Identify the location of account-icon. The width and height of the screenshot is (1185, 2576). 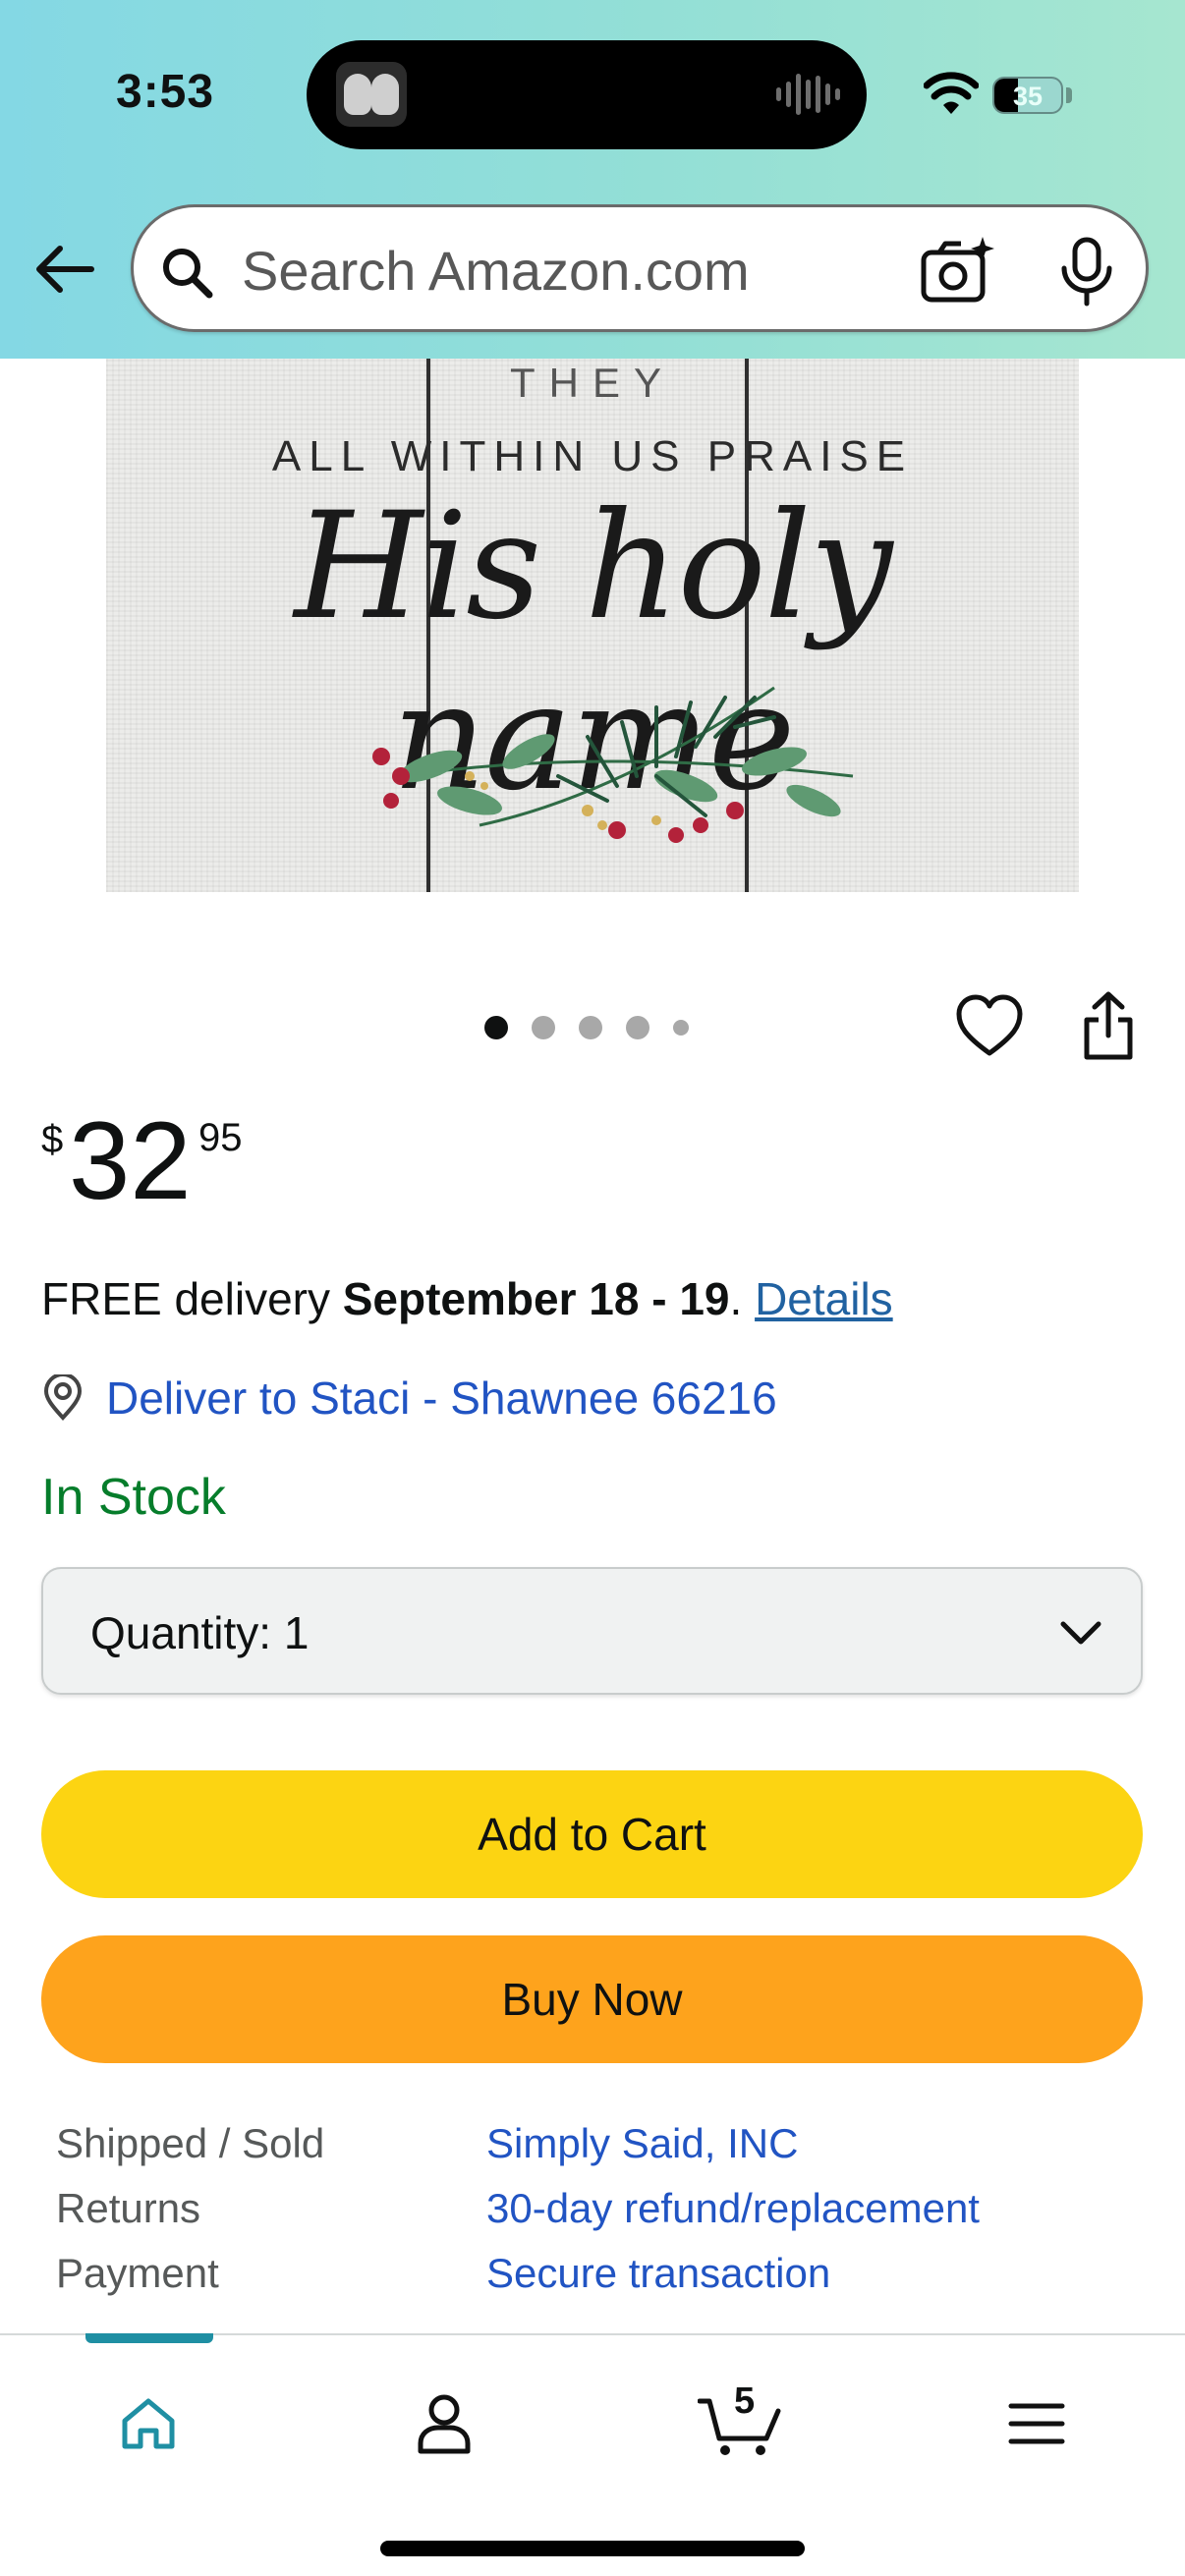
(445, 2424).